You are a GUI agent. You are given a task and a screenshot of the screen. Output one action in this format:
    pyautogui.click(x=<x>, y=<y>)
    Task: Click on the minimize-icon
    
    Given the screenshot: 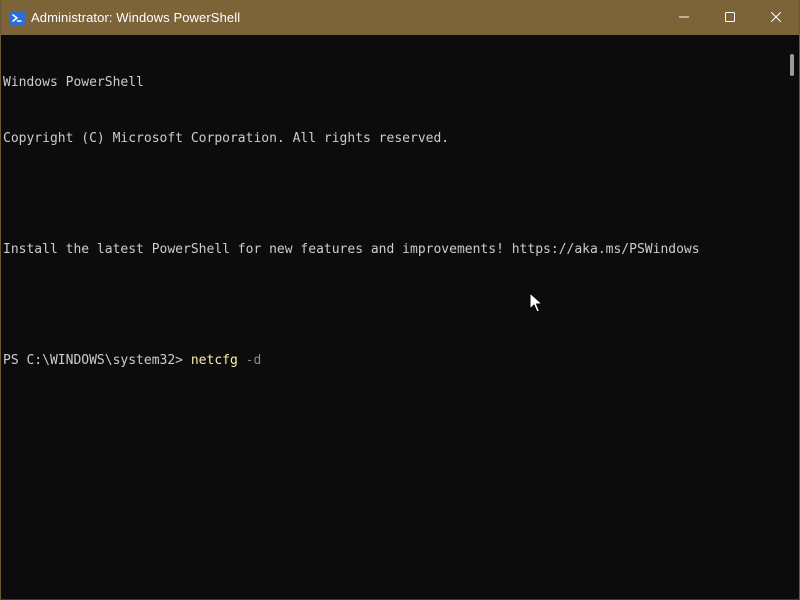 What is the action you would take?
    pyautogui.click(x=684, y=18)
    